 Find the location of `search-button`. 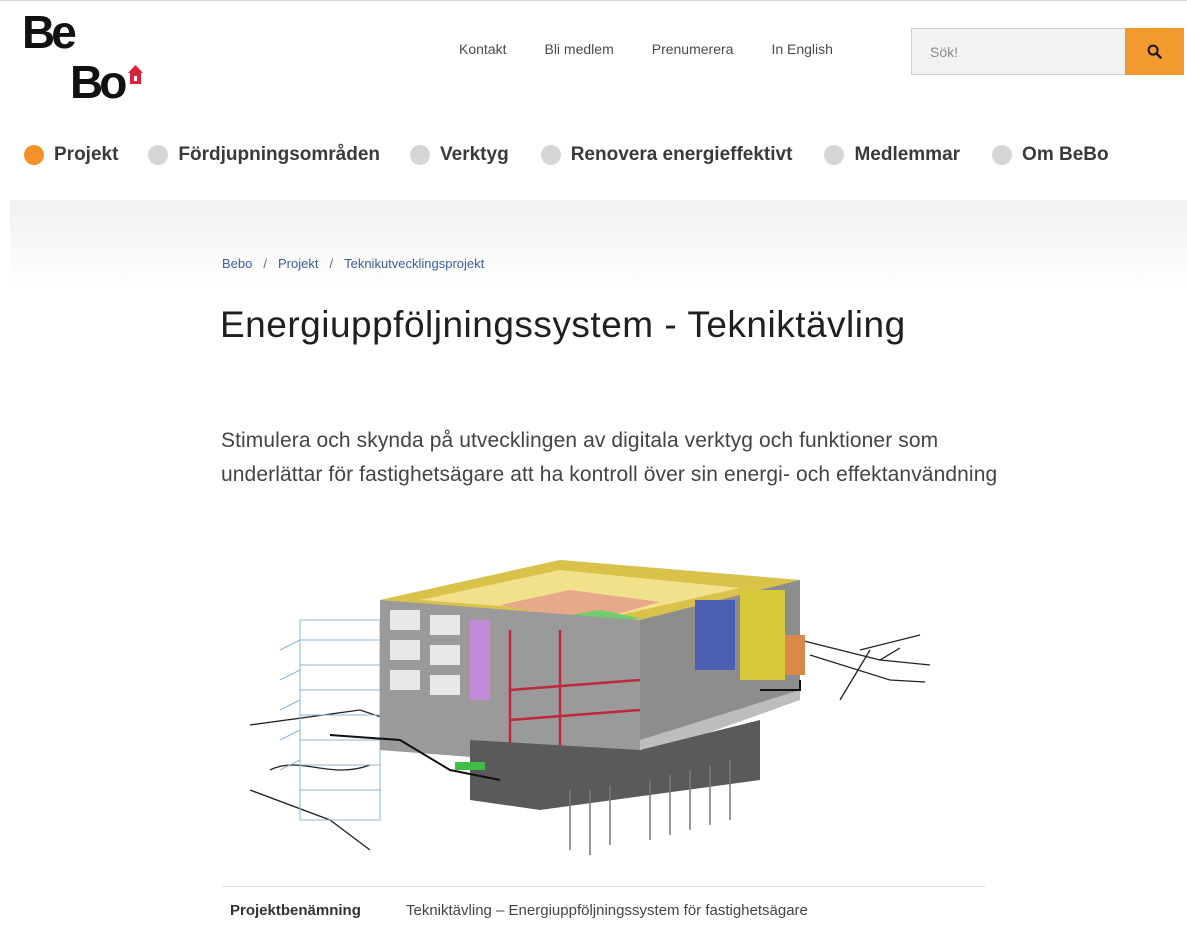

search-button is located at coordinates (1154, 51).